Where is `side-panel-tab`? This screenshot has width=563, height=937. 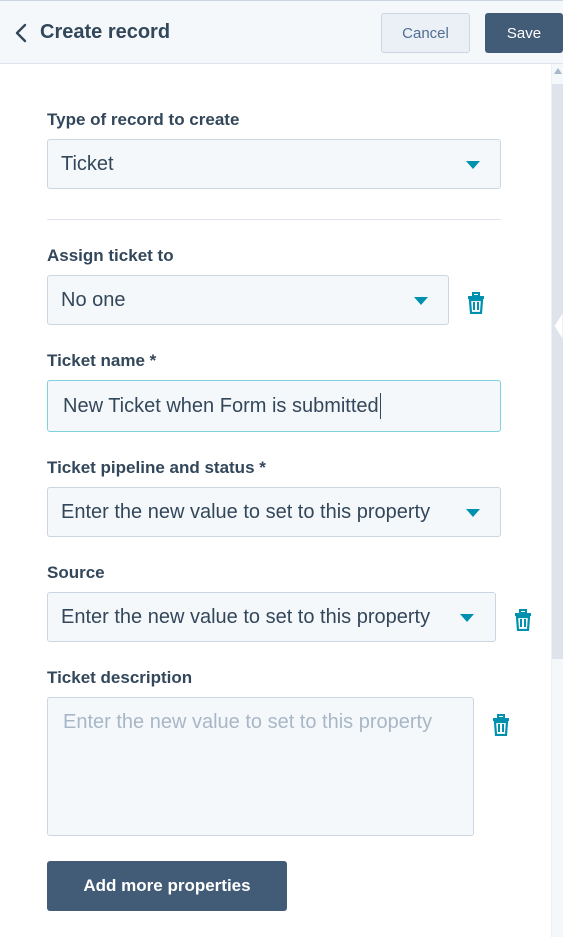
side-panel-tab is located at coordinates (557, 326).